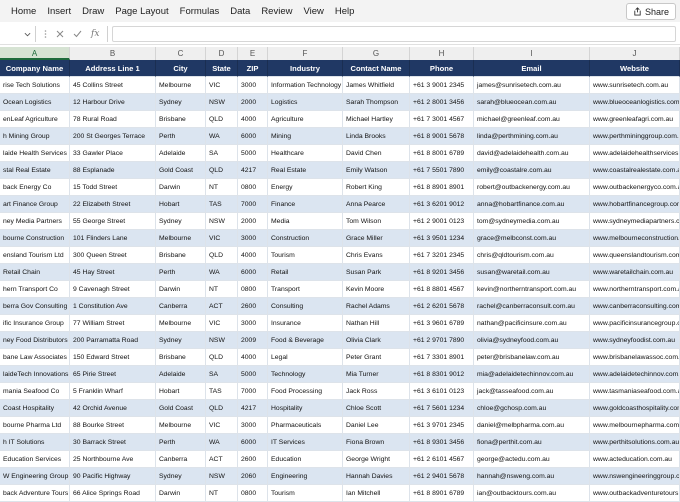  I want to click on table-cell: 77 William Street, so click(113, 323).